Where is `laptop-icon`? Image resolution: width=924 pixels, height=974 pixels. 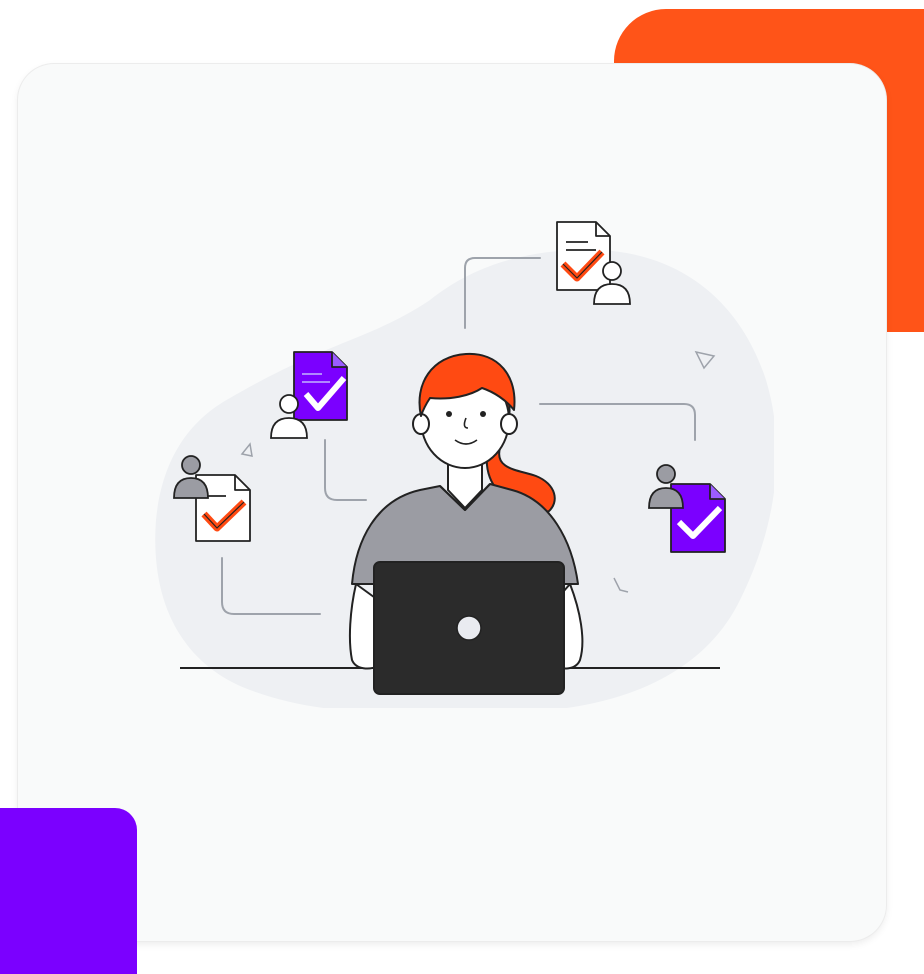 laptop-icon is located at coordinates (469, 628).